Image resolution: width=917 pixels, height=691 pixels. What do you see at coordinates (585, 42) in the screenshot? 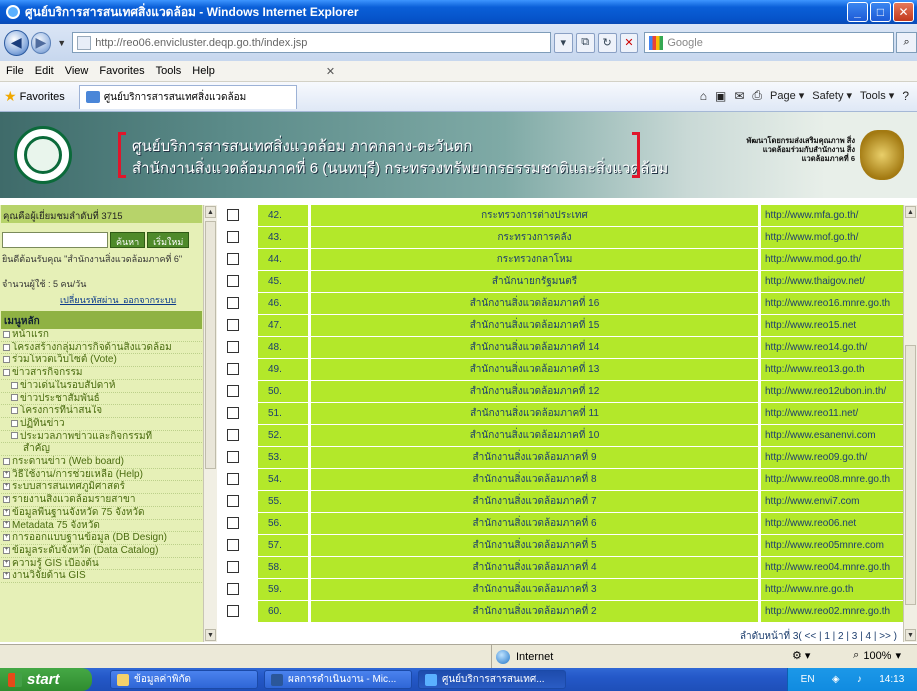
I see `compatibility-icon: ⧉` at bounding box center [585, 42].